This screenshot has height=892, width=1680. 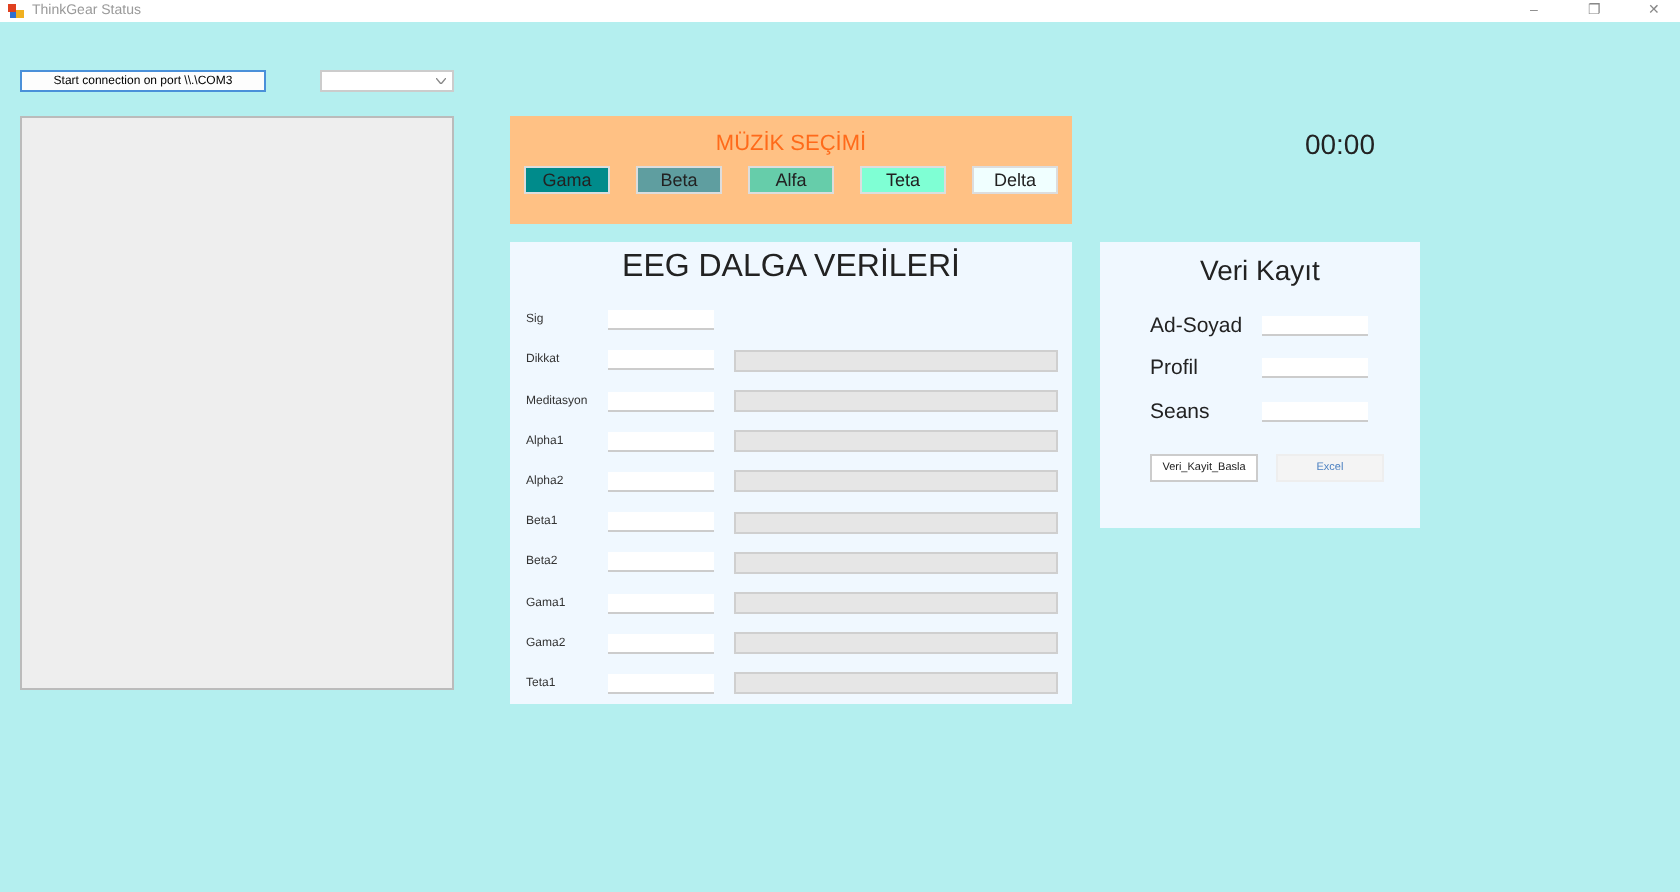 What do you see at coordinates (567, 180) in the screenshot?
I see `music-button: Gama` at bounding box center [567, 180].